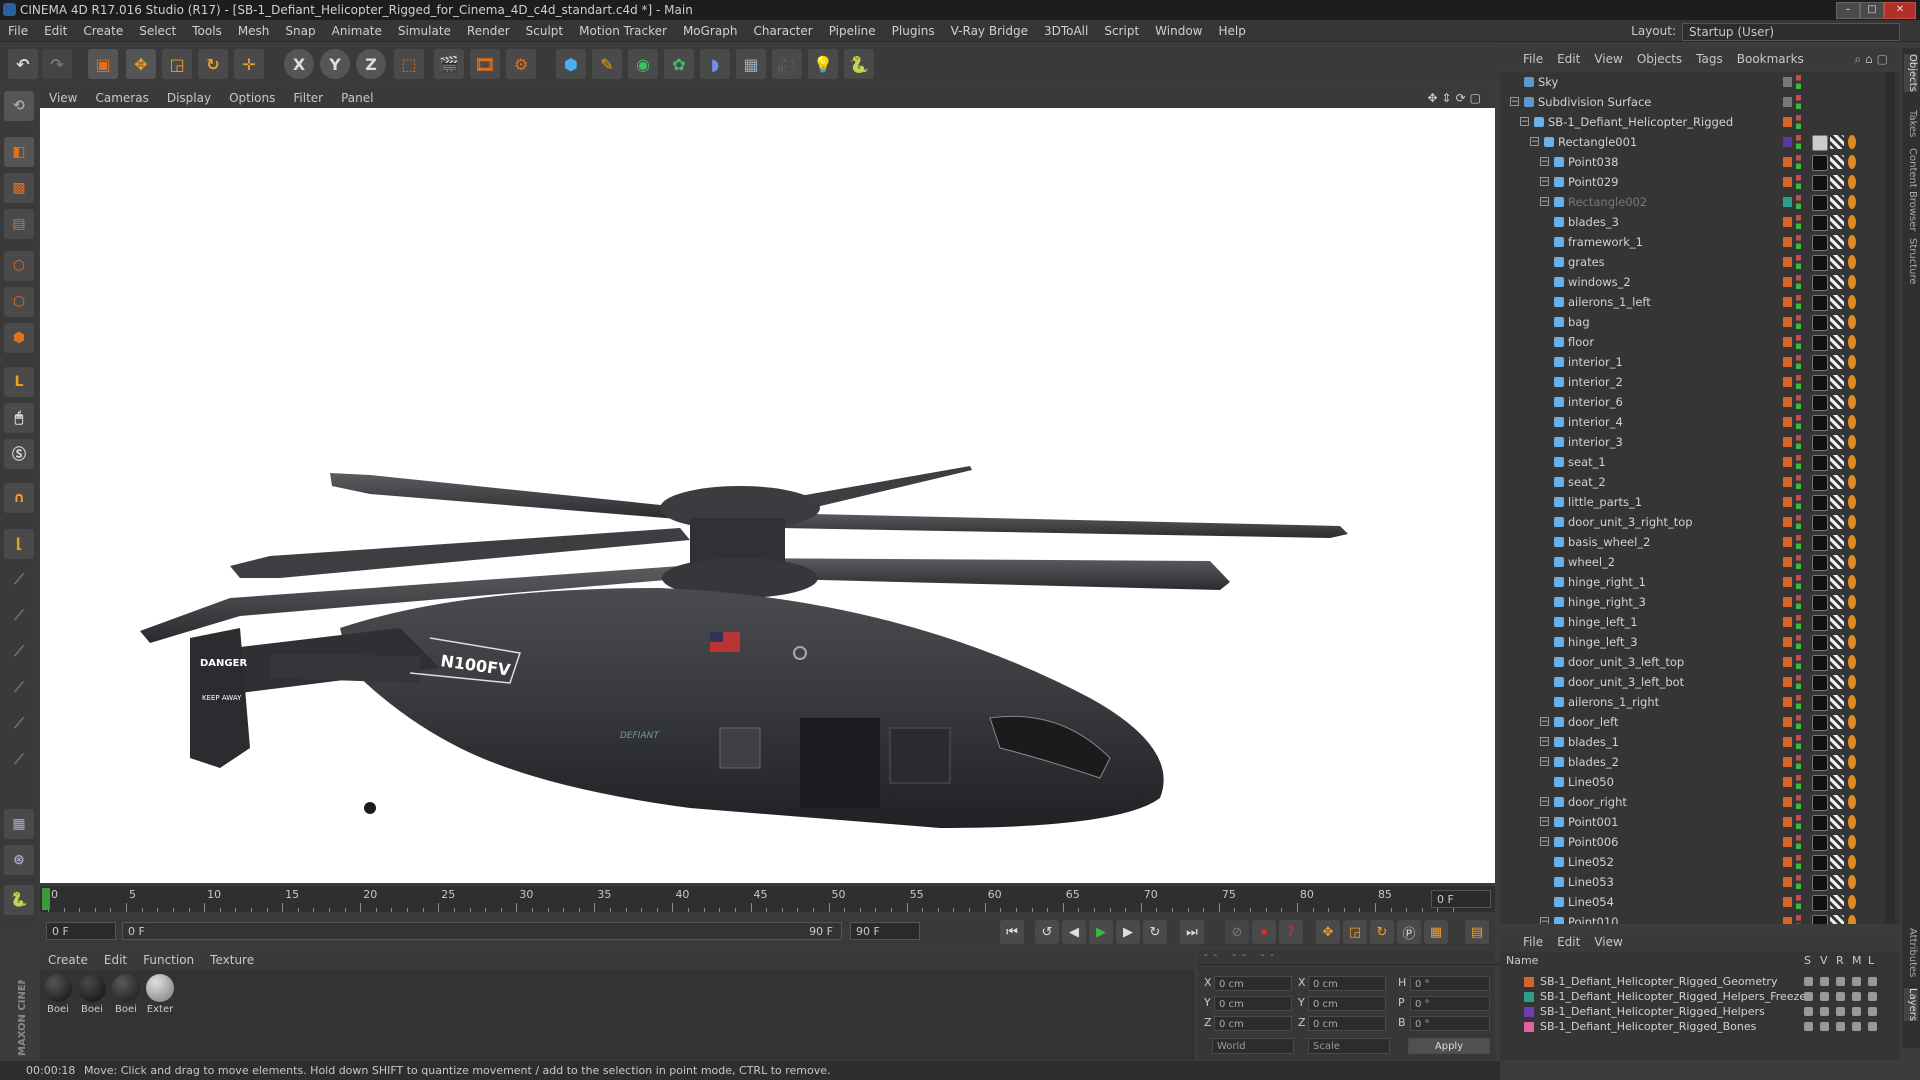  I want to click on object-row: Line054, so click(1692, 902).